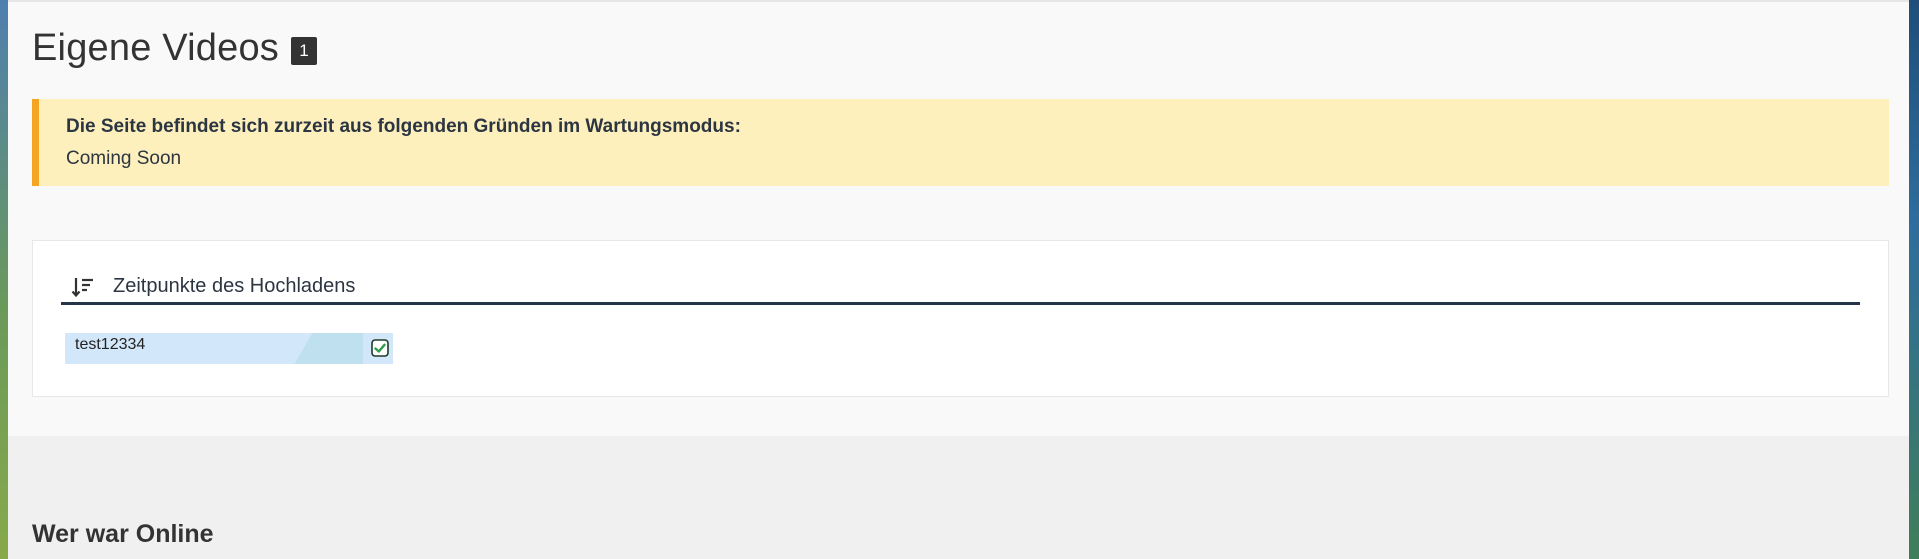 The height and width of the screenshot is (559, 1919). Describe the element at coordinates (110, 345) in the screenshot. I see `video-name: test12334` at that location.